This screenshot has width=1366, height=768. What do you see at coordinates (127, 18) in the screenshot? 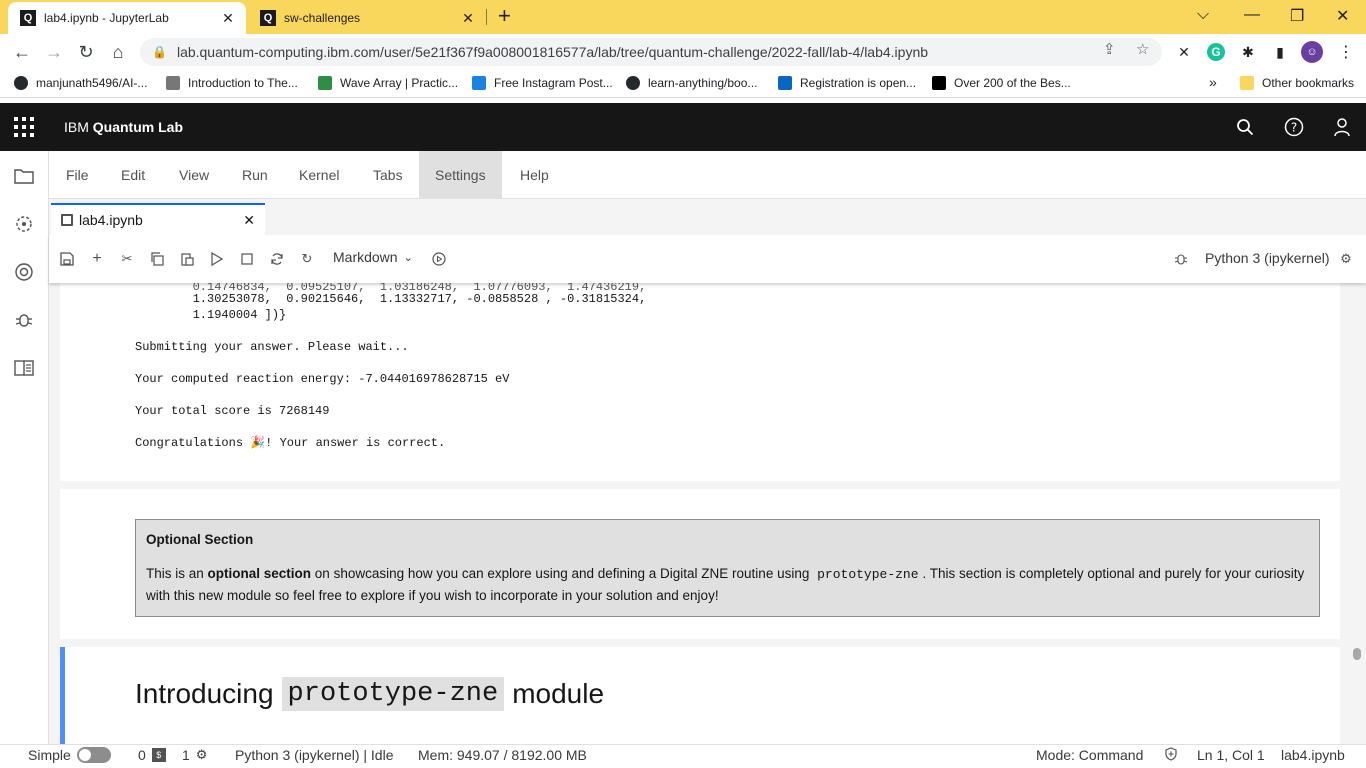
I see `browser-tab-jupyterlab: Q lab4.ipynb - JupyterLab ✕` at bounding box center [127, 18].